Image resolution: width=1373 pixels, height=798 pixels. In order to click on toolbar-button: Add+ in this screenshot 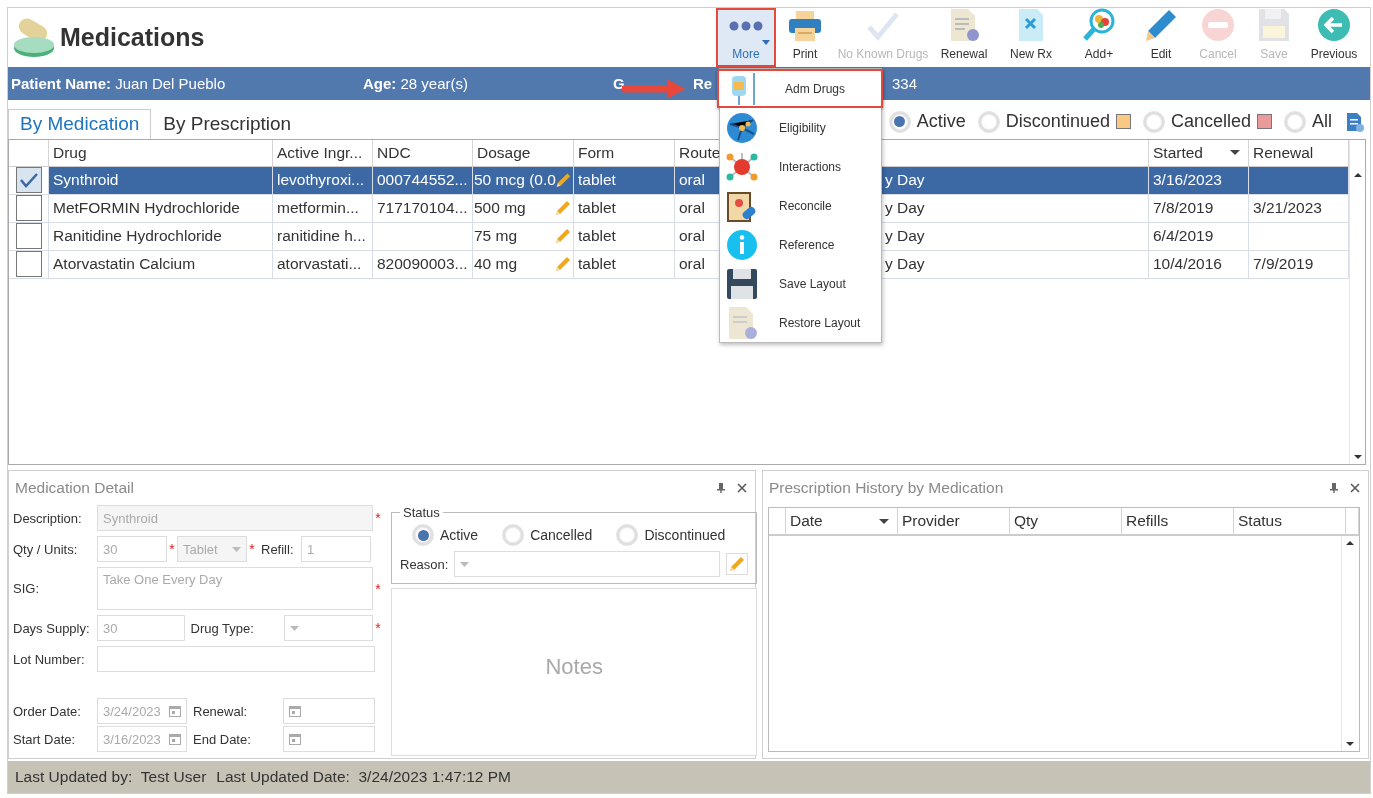, I will do `click(1099, 37)`.